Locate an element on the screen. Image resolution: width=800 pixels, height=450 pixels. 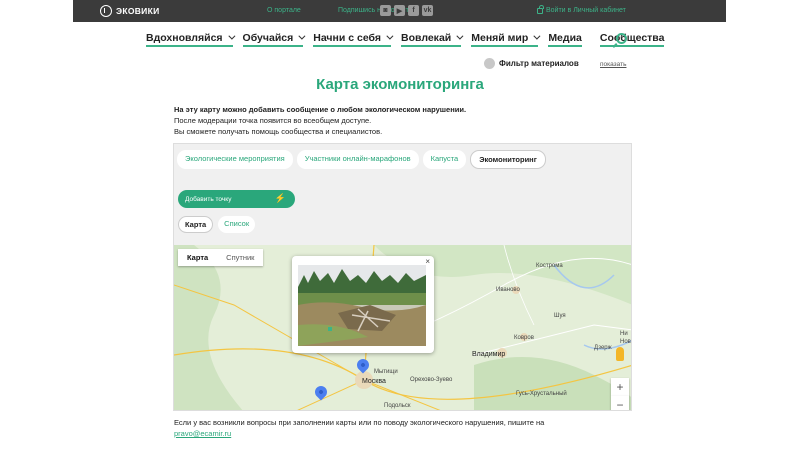
tab-map: Карта is located at coordinates (196, 224).